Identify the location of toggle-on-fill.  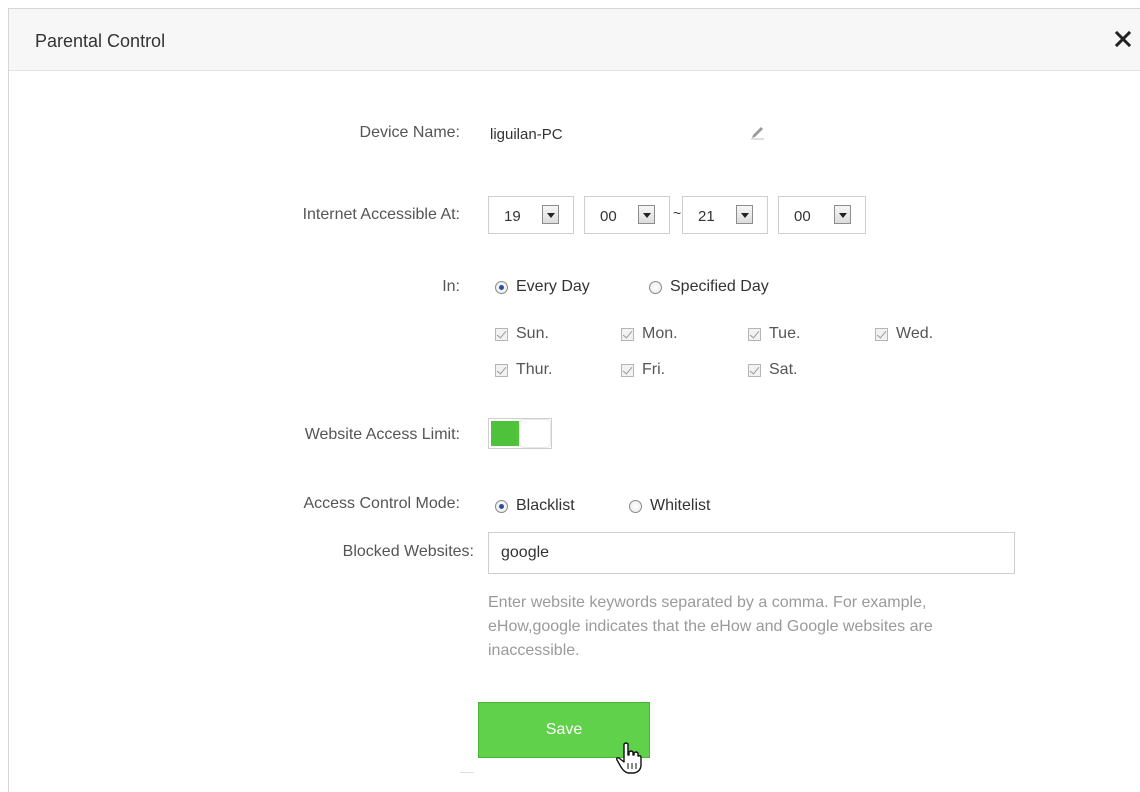
(505, 433).